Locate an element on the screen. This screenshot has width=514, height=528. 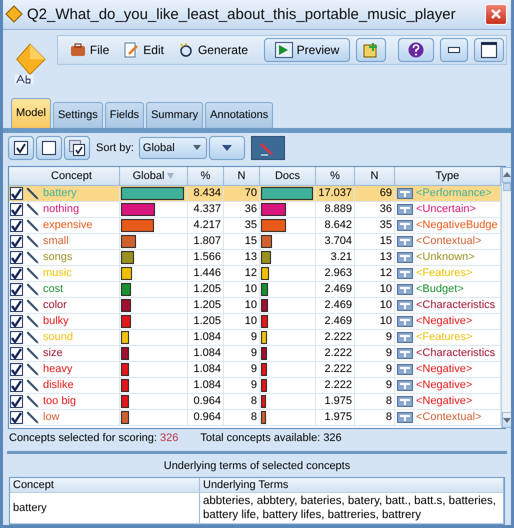
table-cell: 35 is located at coordinates (375, 225).